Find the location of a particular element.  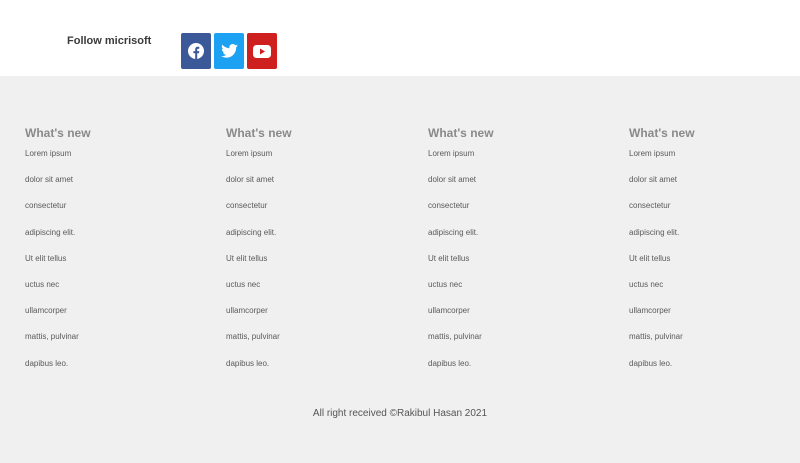

youtube-button is located at coordinates (262, 51).